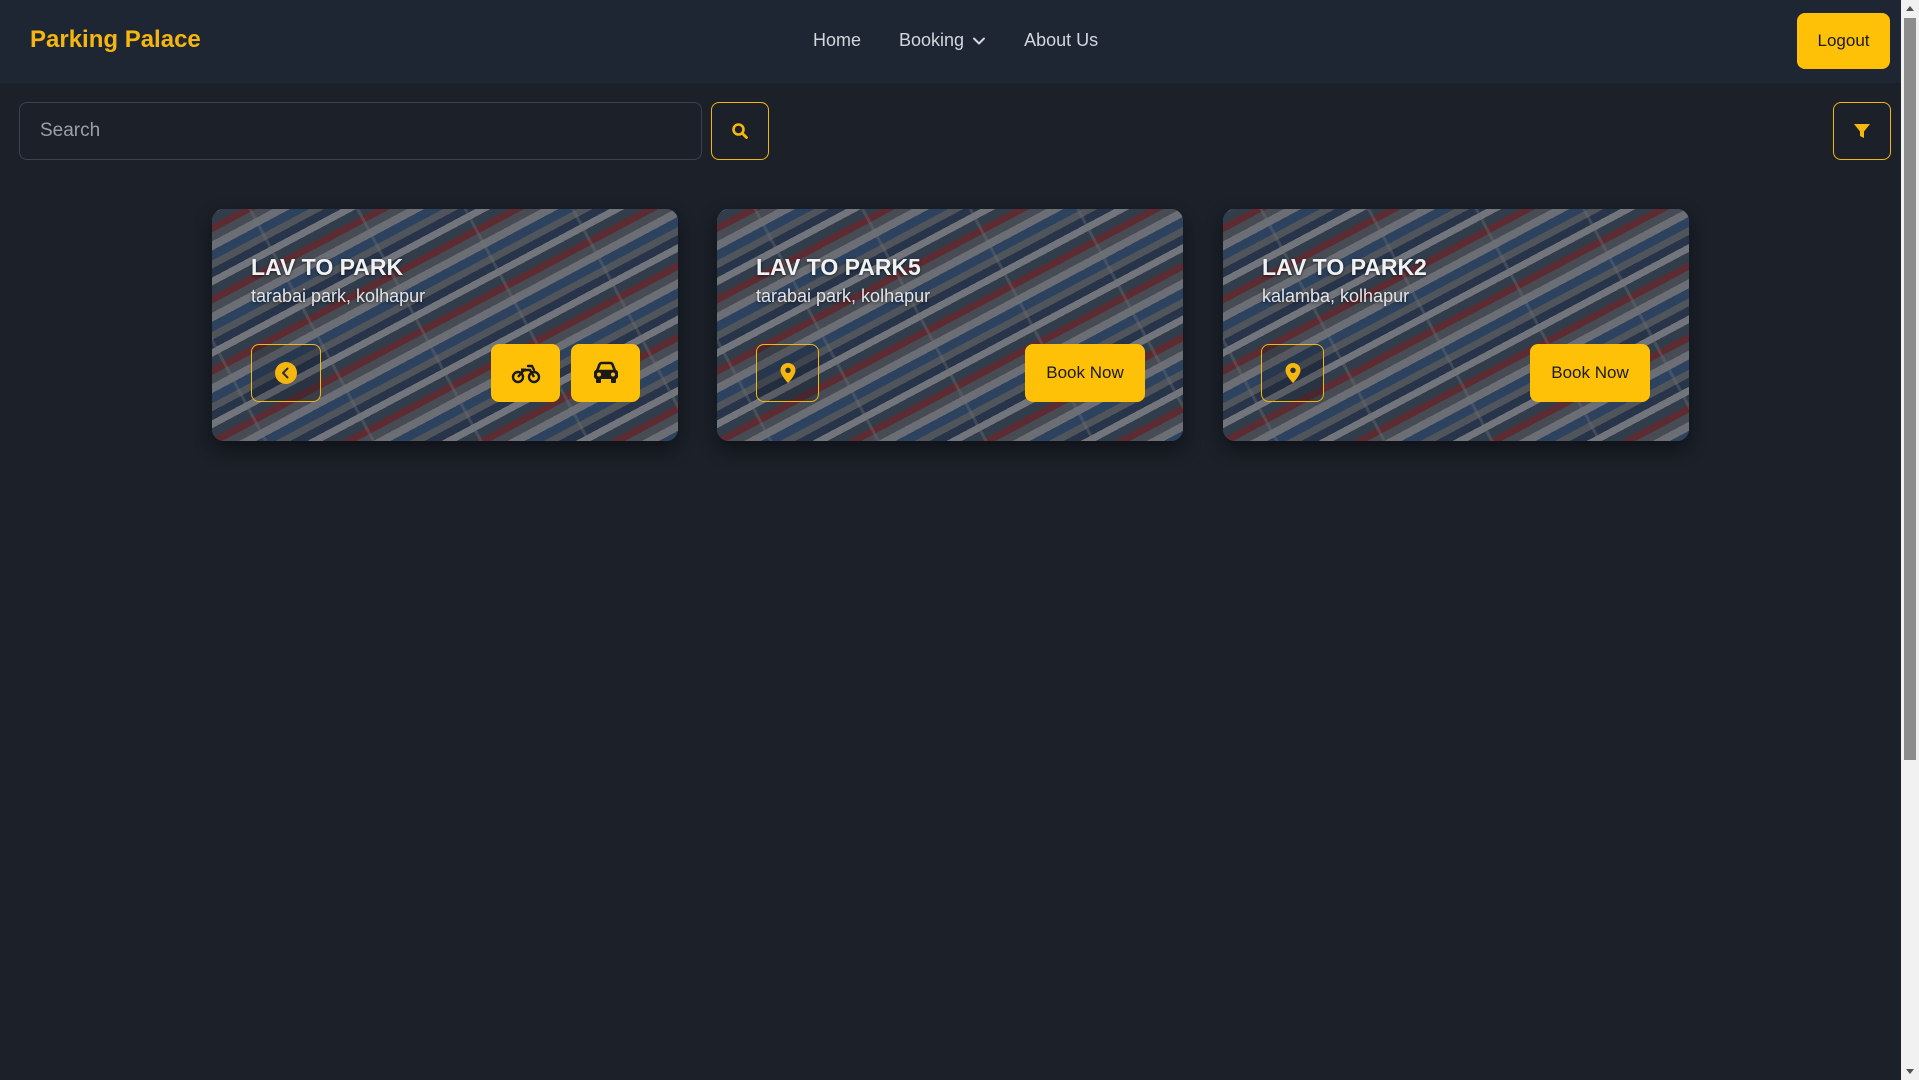 This screenshot has height=1080, width=1919. What do you see at coordinates (1336, 296) in the screenshot?
I see `card-location: kalamba, kolhapur` at bounding box center [1336, 296].